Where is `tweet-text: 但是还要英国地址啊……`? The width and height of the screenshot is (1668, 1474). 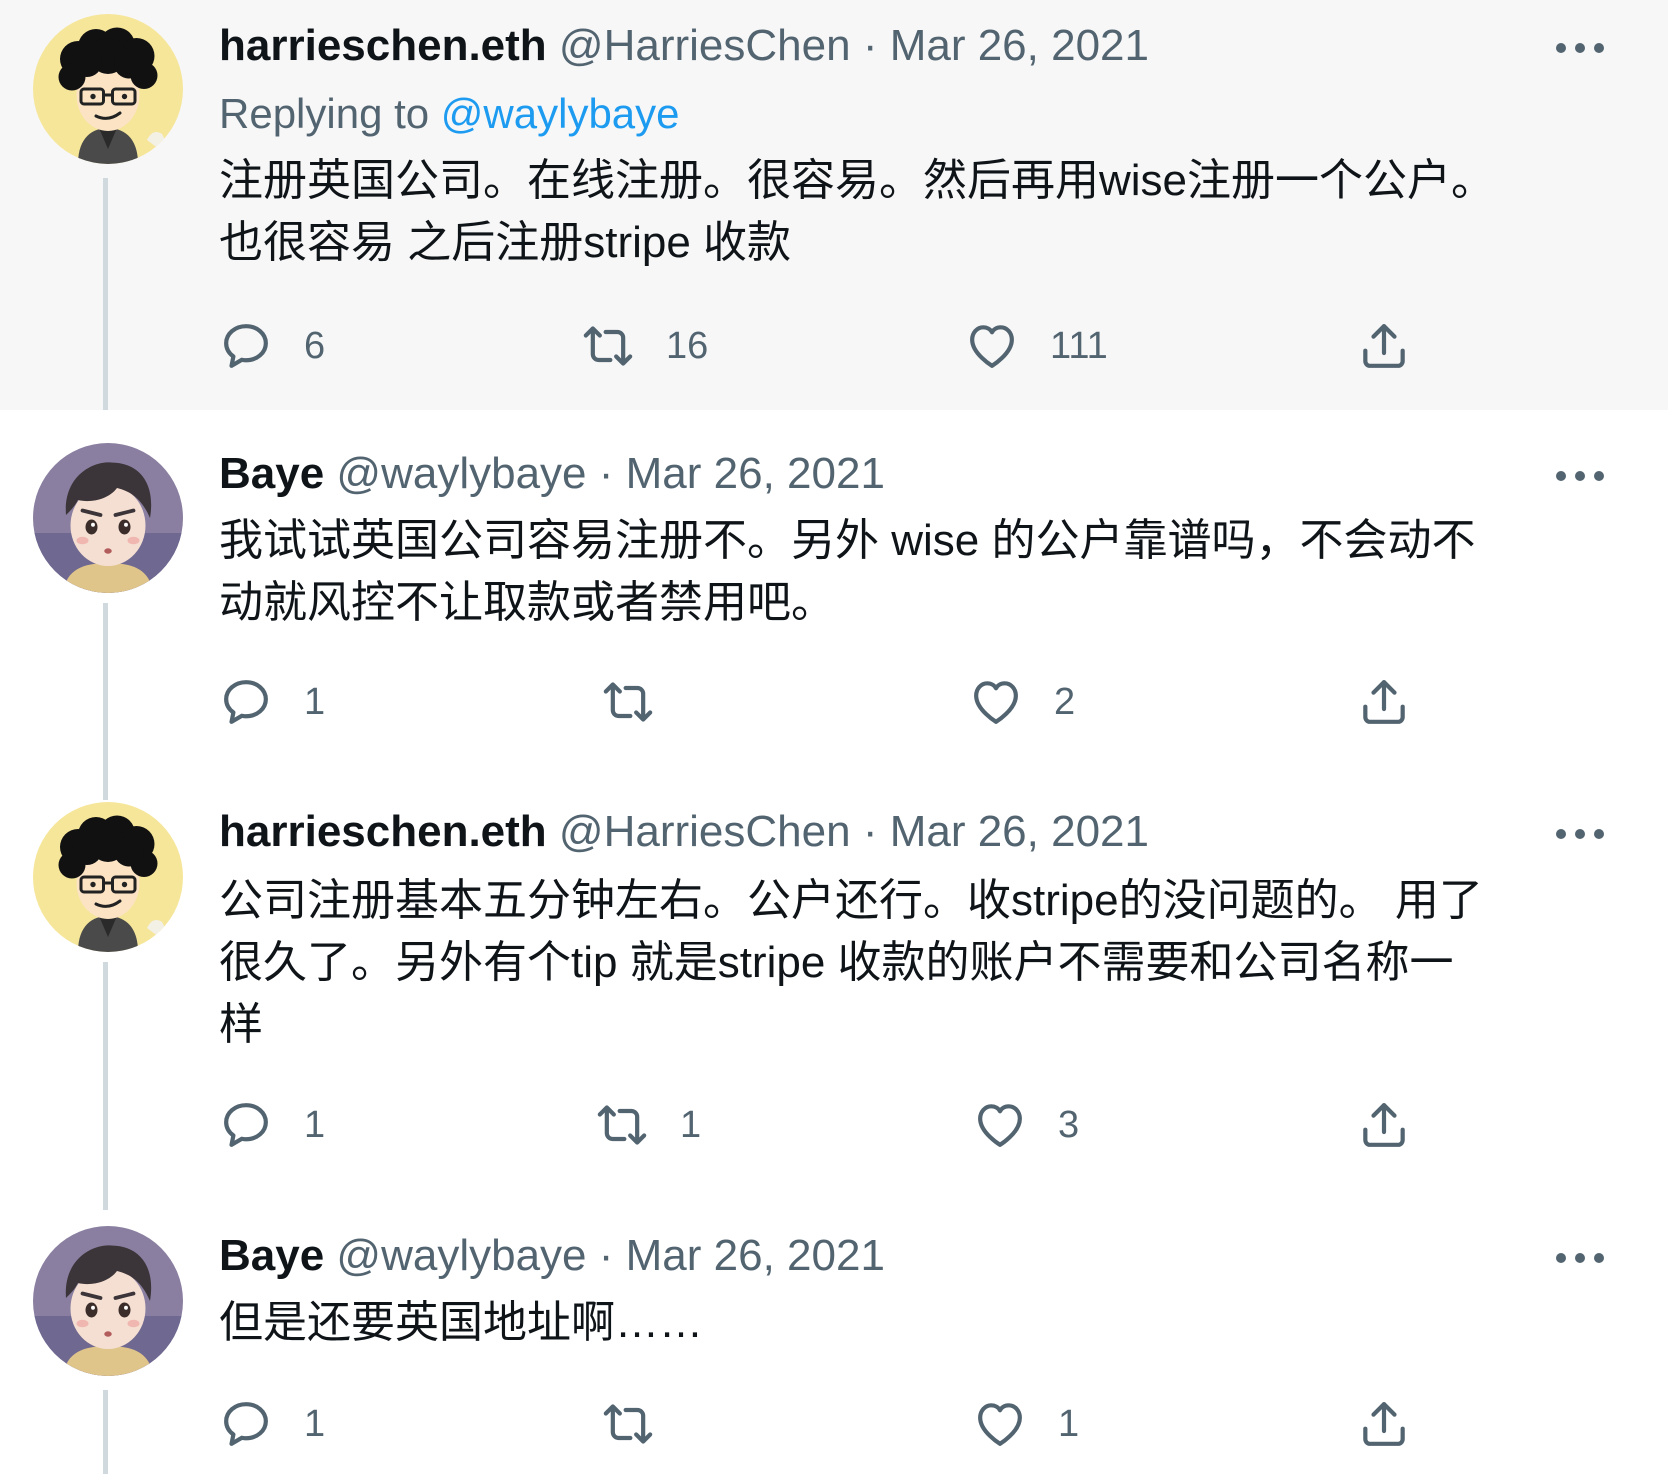
tweet-text: 但是还要英国地址啊…… is located at coordinates (461, 1322).